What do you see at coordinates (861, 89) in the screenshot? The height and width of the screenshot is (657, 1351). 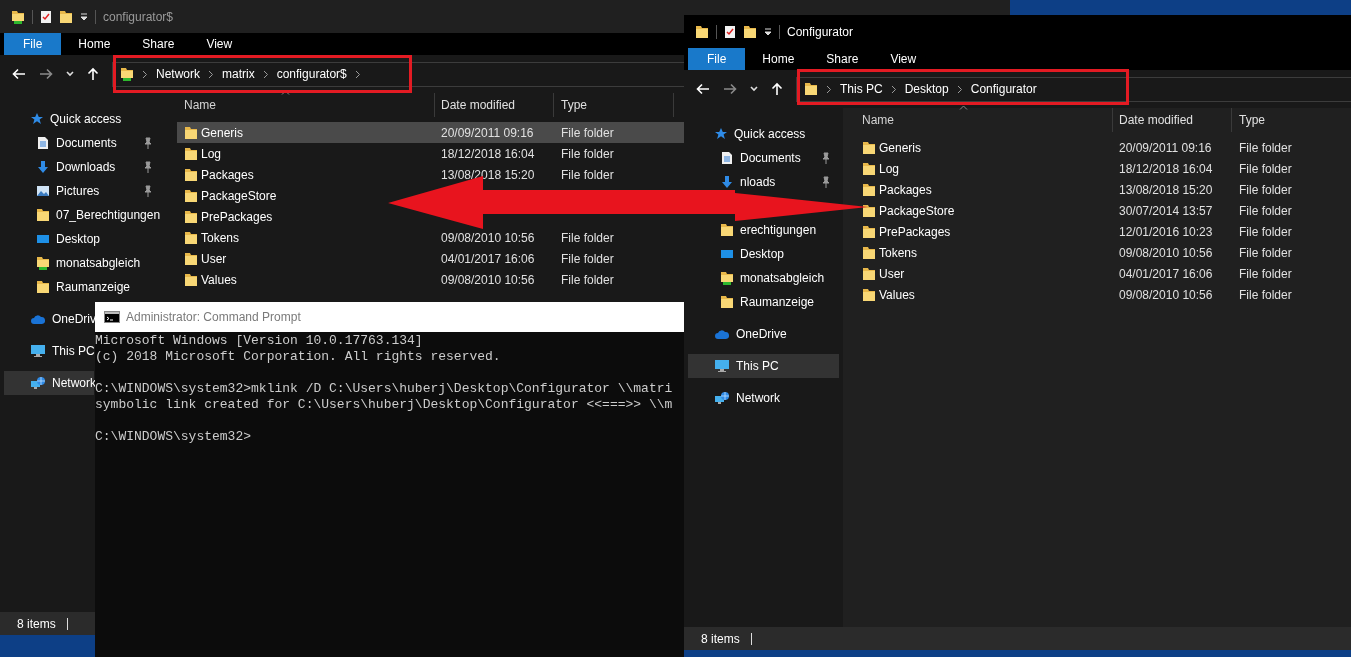 I see `breadcrumb: This PC` at bounding box center [861, 89].